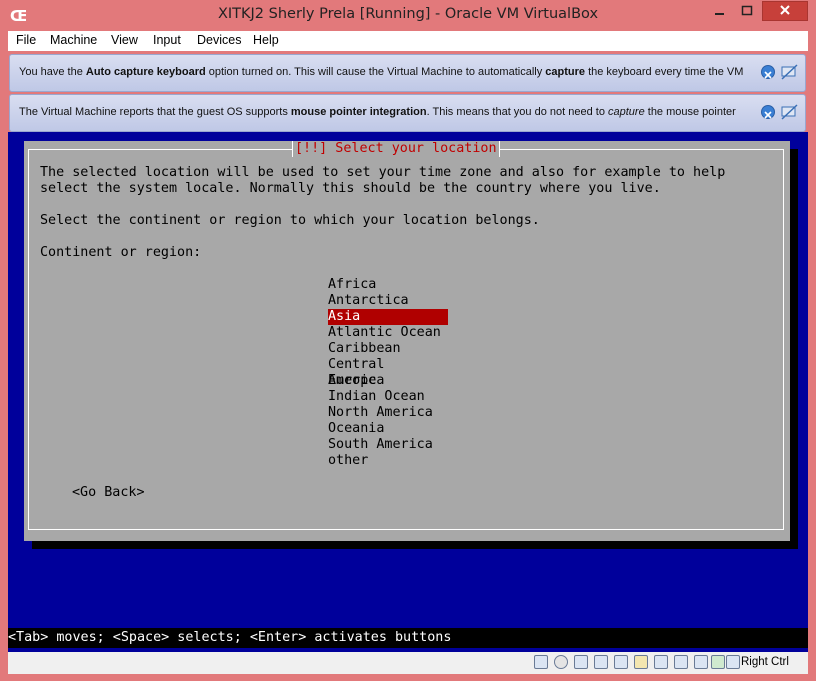  I want to click on go-back-button: <Go Back>, so click(108, 492).